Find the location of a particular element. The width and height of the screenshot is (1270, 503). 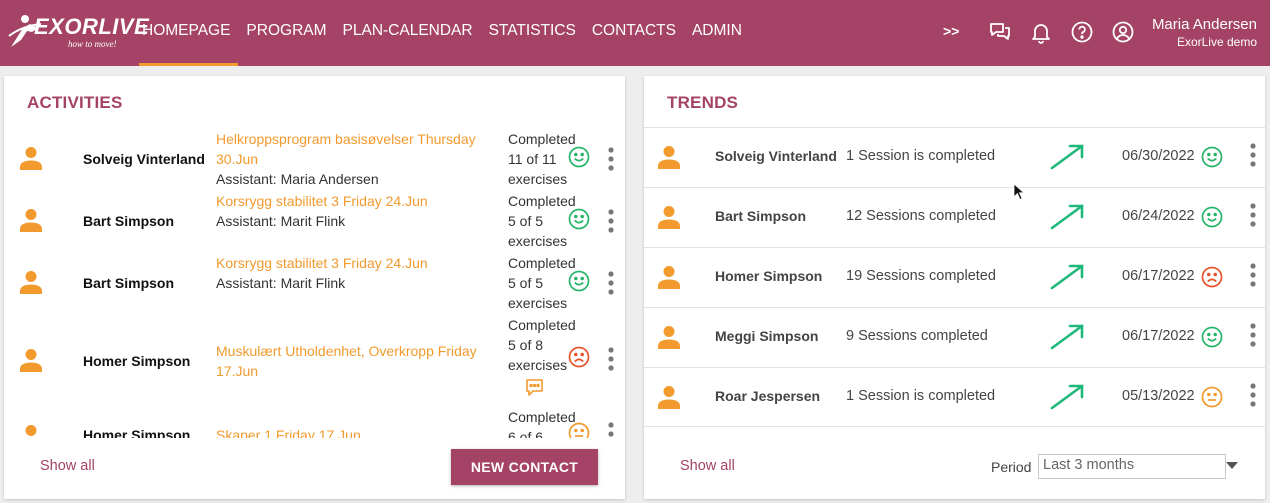

mouse-cursor-icon is located at coordinates (1019, 192).